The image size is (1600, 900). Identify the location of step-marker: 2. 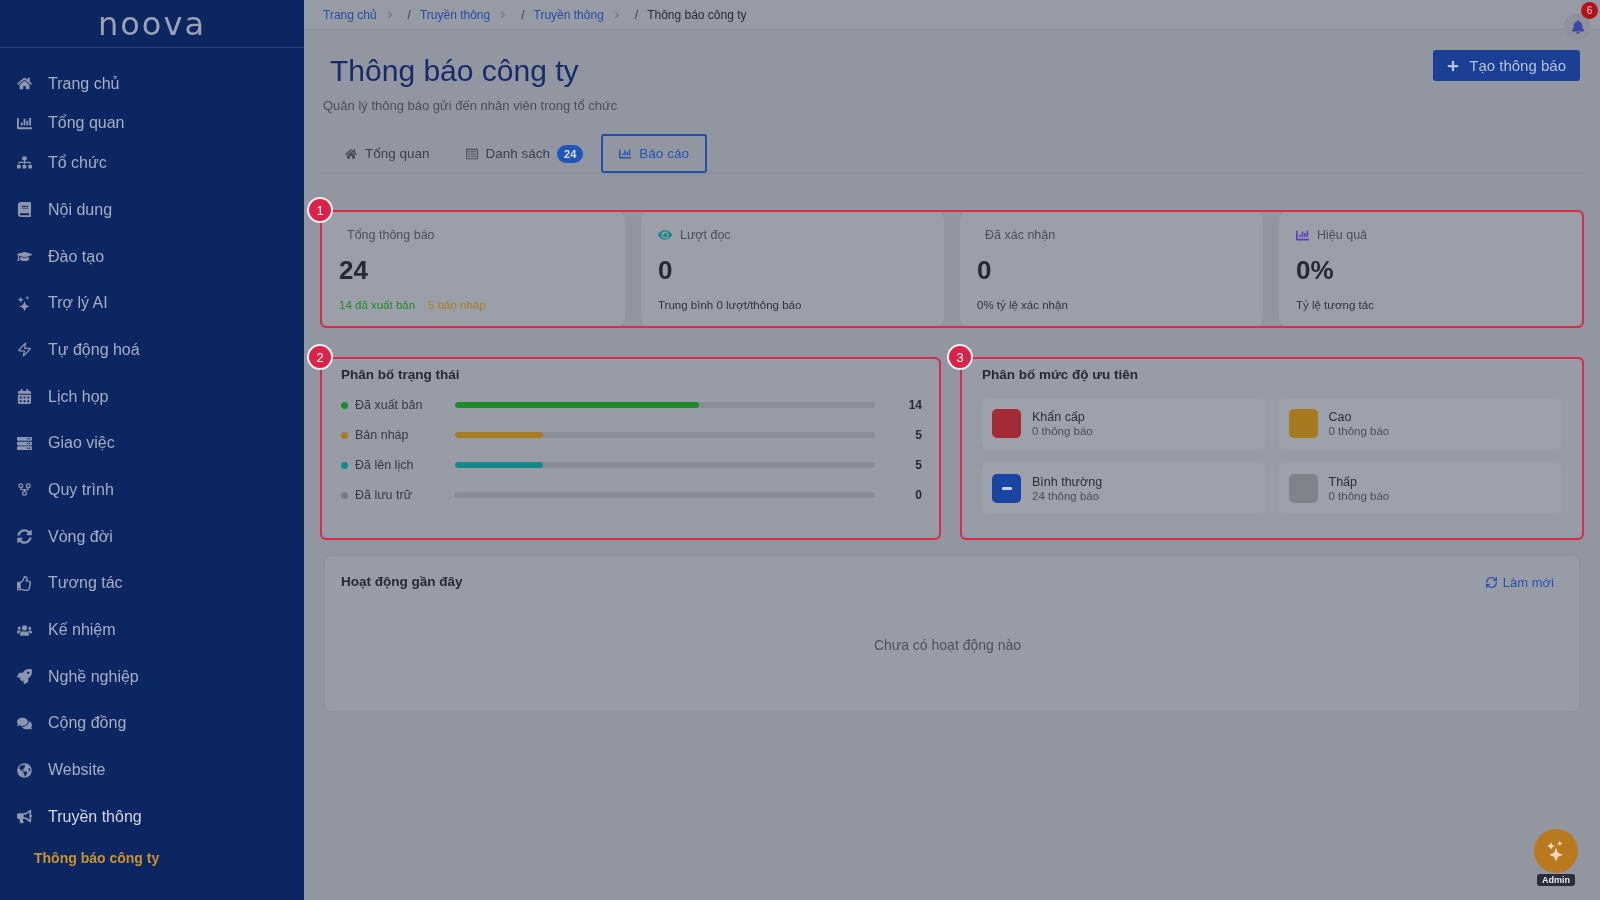
(320, 357).